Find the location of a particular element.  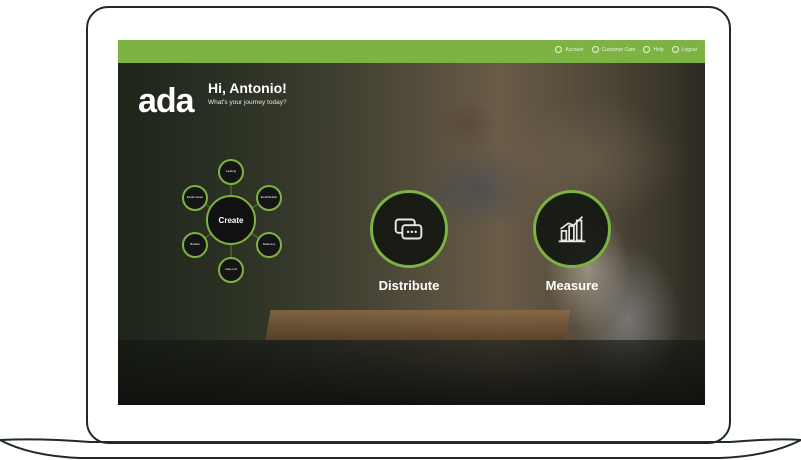

laptop-base is located at coordinates (400, 448).